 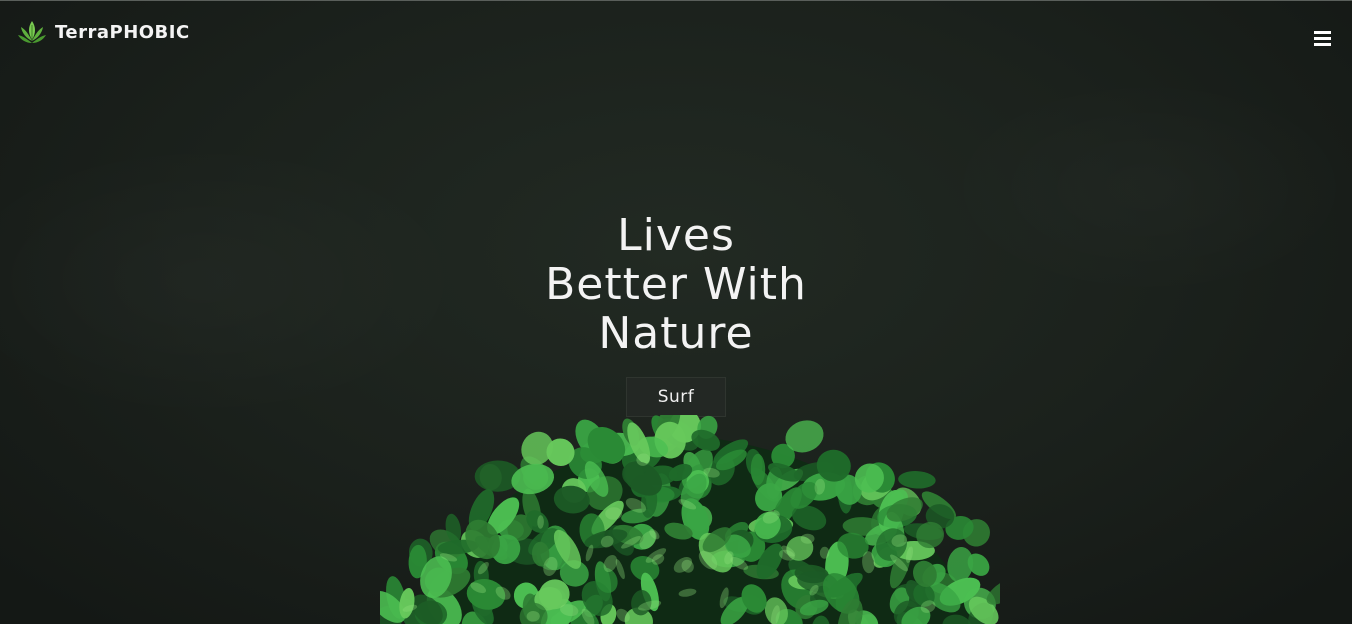 I want to click on brand-name: TerraPHOBIC, so click(x=122, y=32).